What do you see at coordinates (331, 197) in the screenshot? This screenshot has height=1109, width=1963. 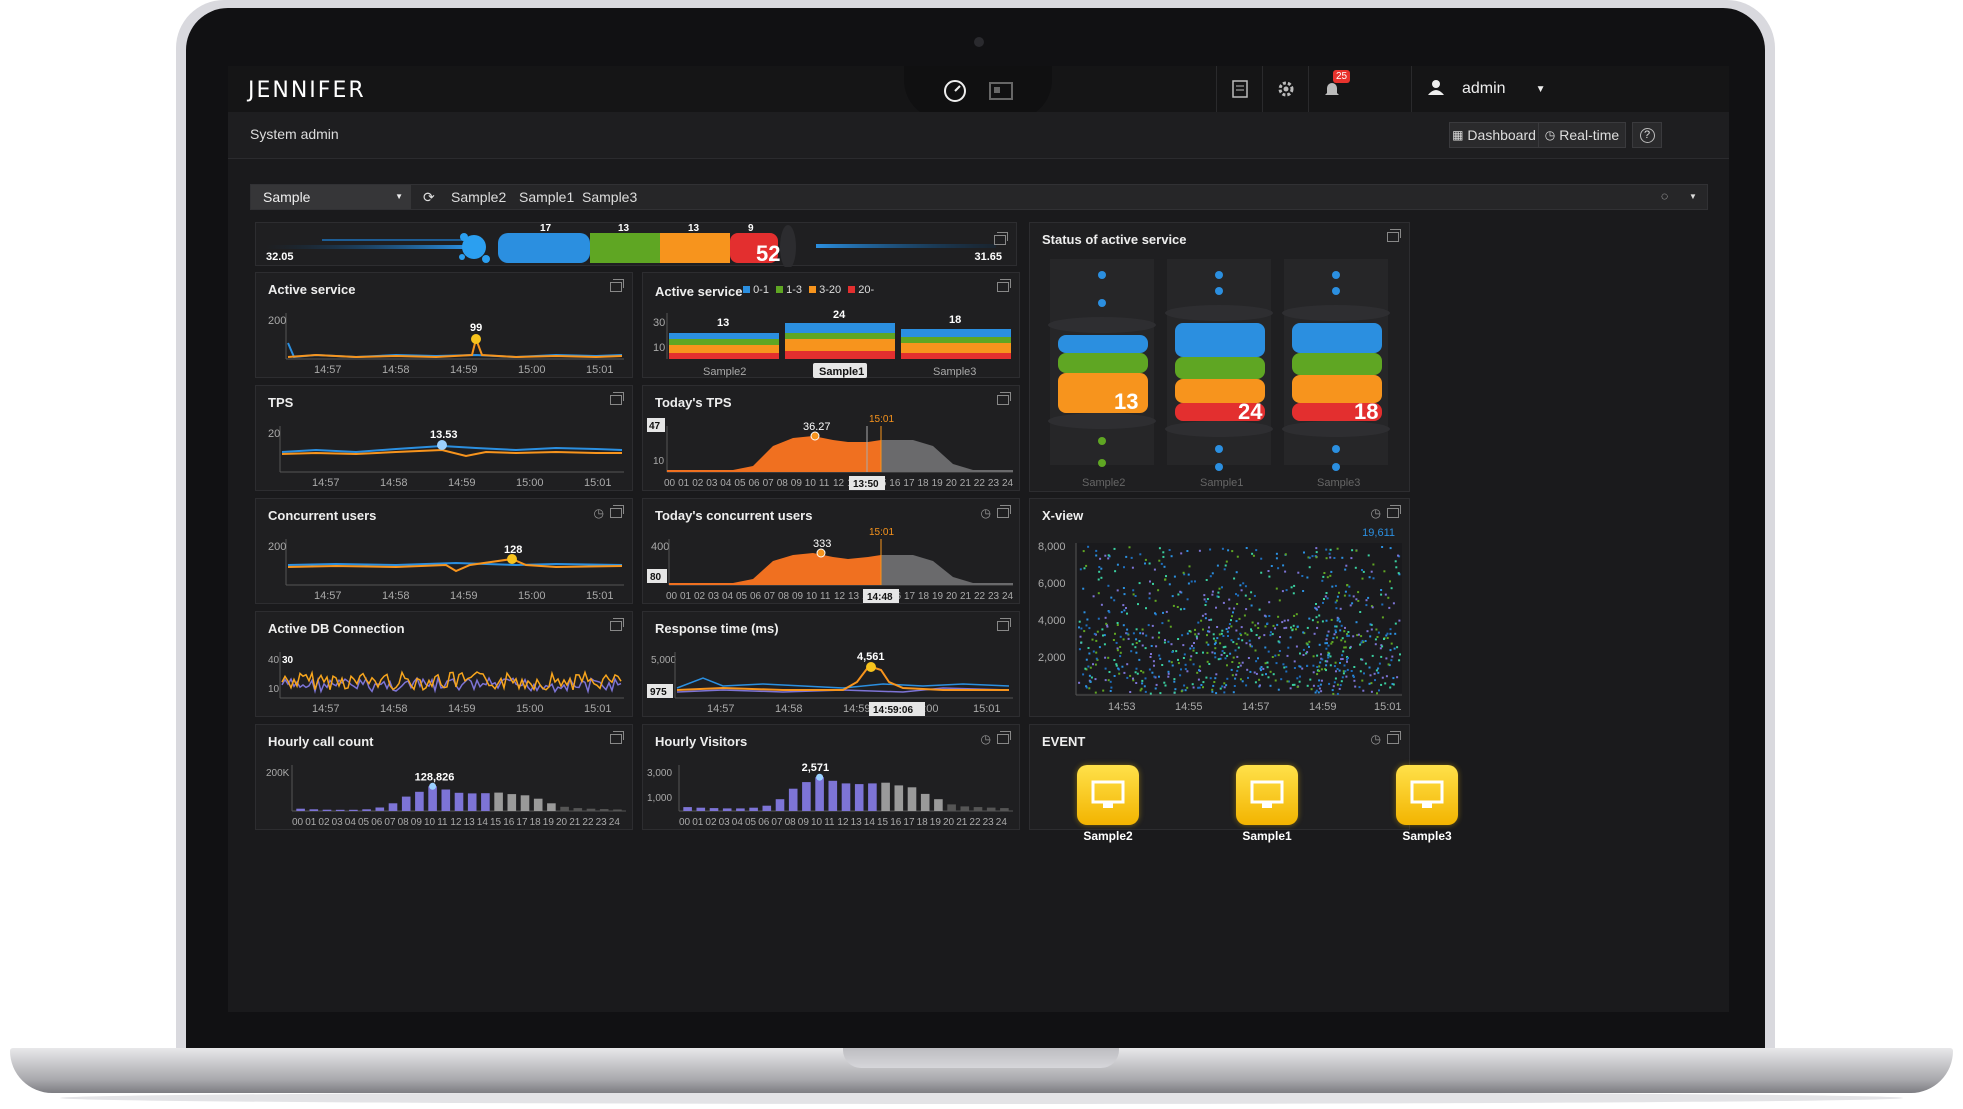 I see `instance-select: Sample ▼` at bounding box center [331, 197].